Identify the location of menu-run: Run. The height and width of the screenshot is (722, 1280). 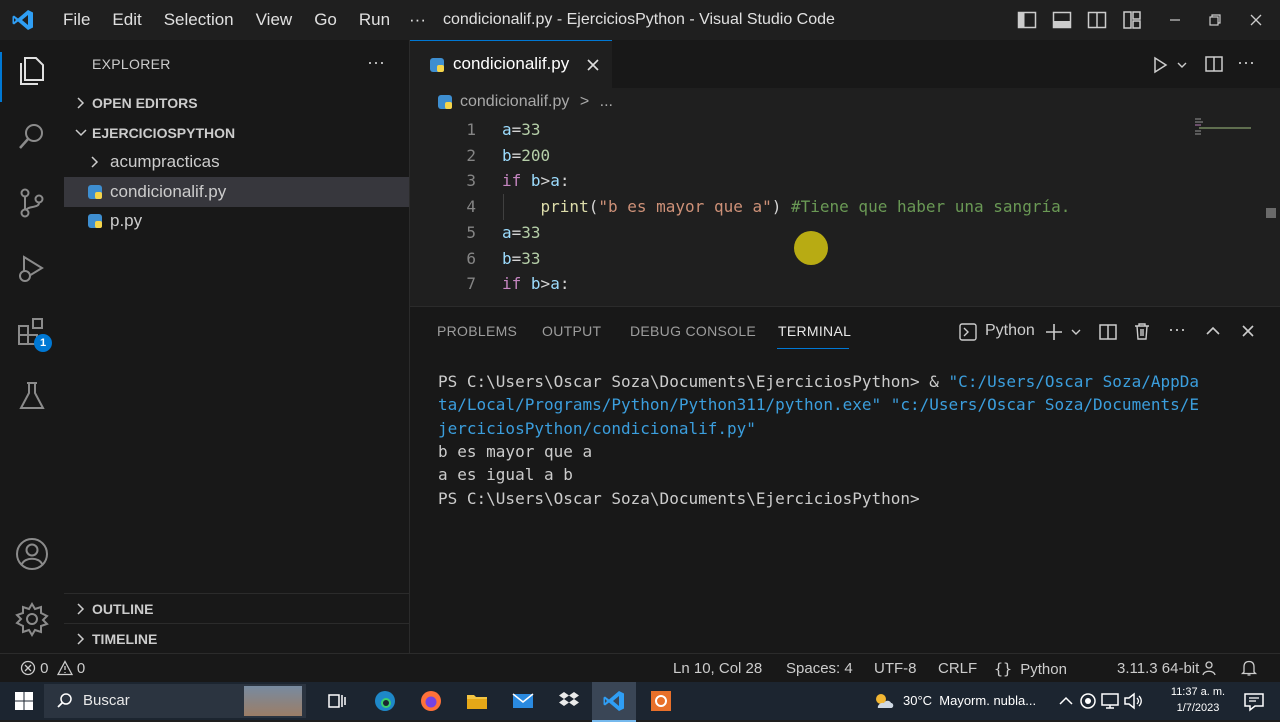
(374, 20).